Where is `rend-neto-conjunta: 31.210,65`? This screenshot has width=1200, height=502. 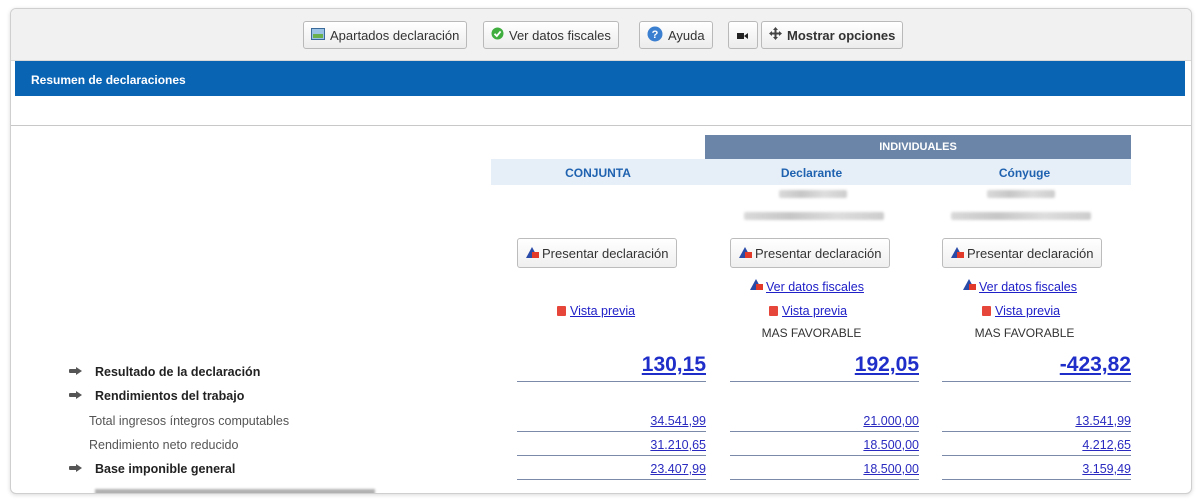
rend-neto-conjunta: 31.210,65 is located at coordinates (611, 445).